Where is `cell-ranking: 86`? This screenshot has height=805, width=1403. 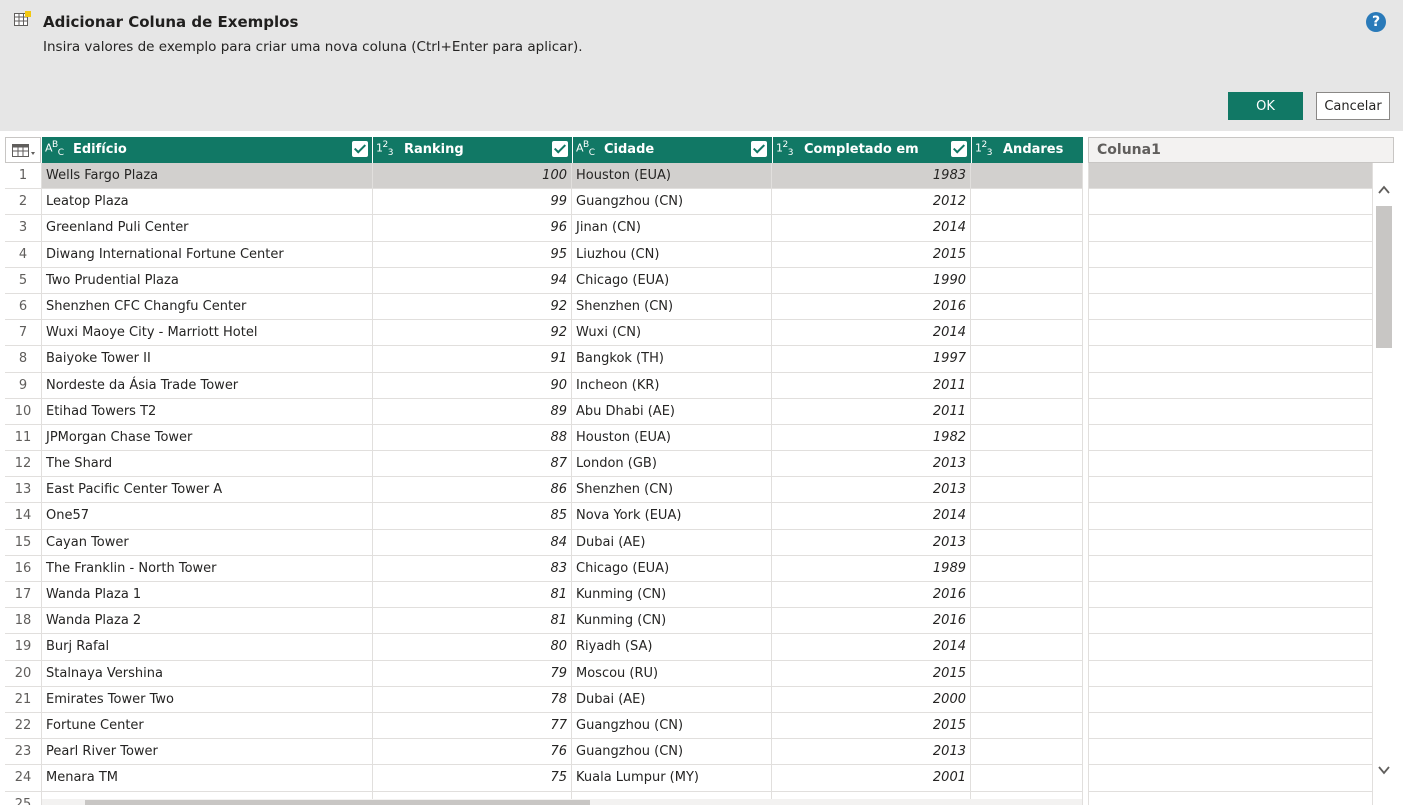 cell-ranking: 86 is located at coordinates (472, 490).